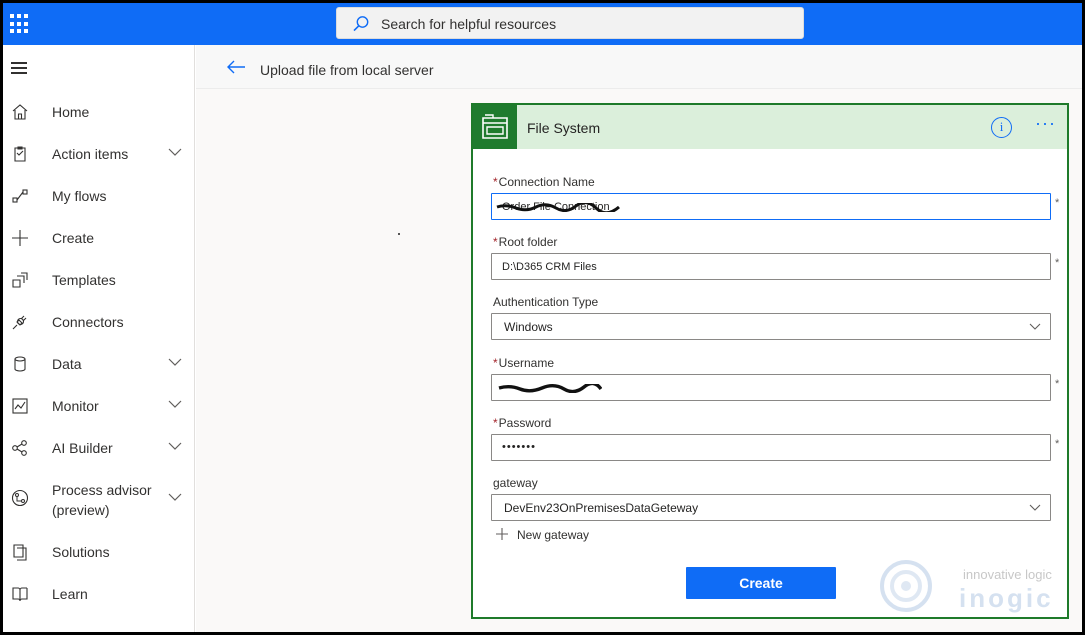 The image size is (1085, 635). What do you see at coordinates (525, 242) in the screenshot?
I see `root-folder-label: *Root folder` at bounding box center [525, 242].